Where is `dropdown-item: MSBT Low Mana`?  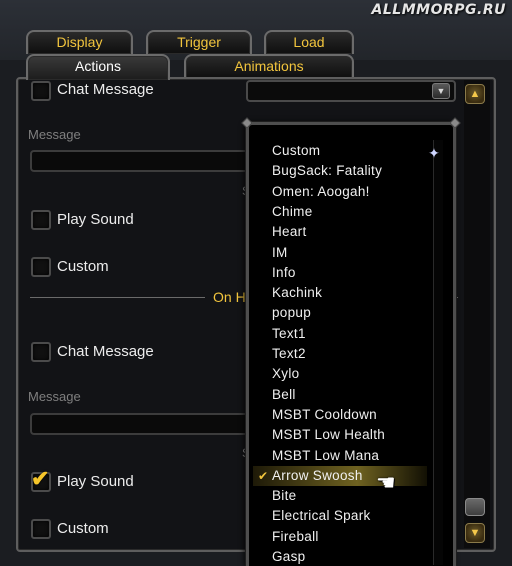 dropdown-item: MSBT Low Mana is located at coordinates (349, 456).